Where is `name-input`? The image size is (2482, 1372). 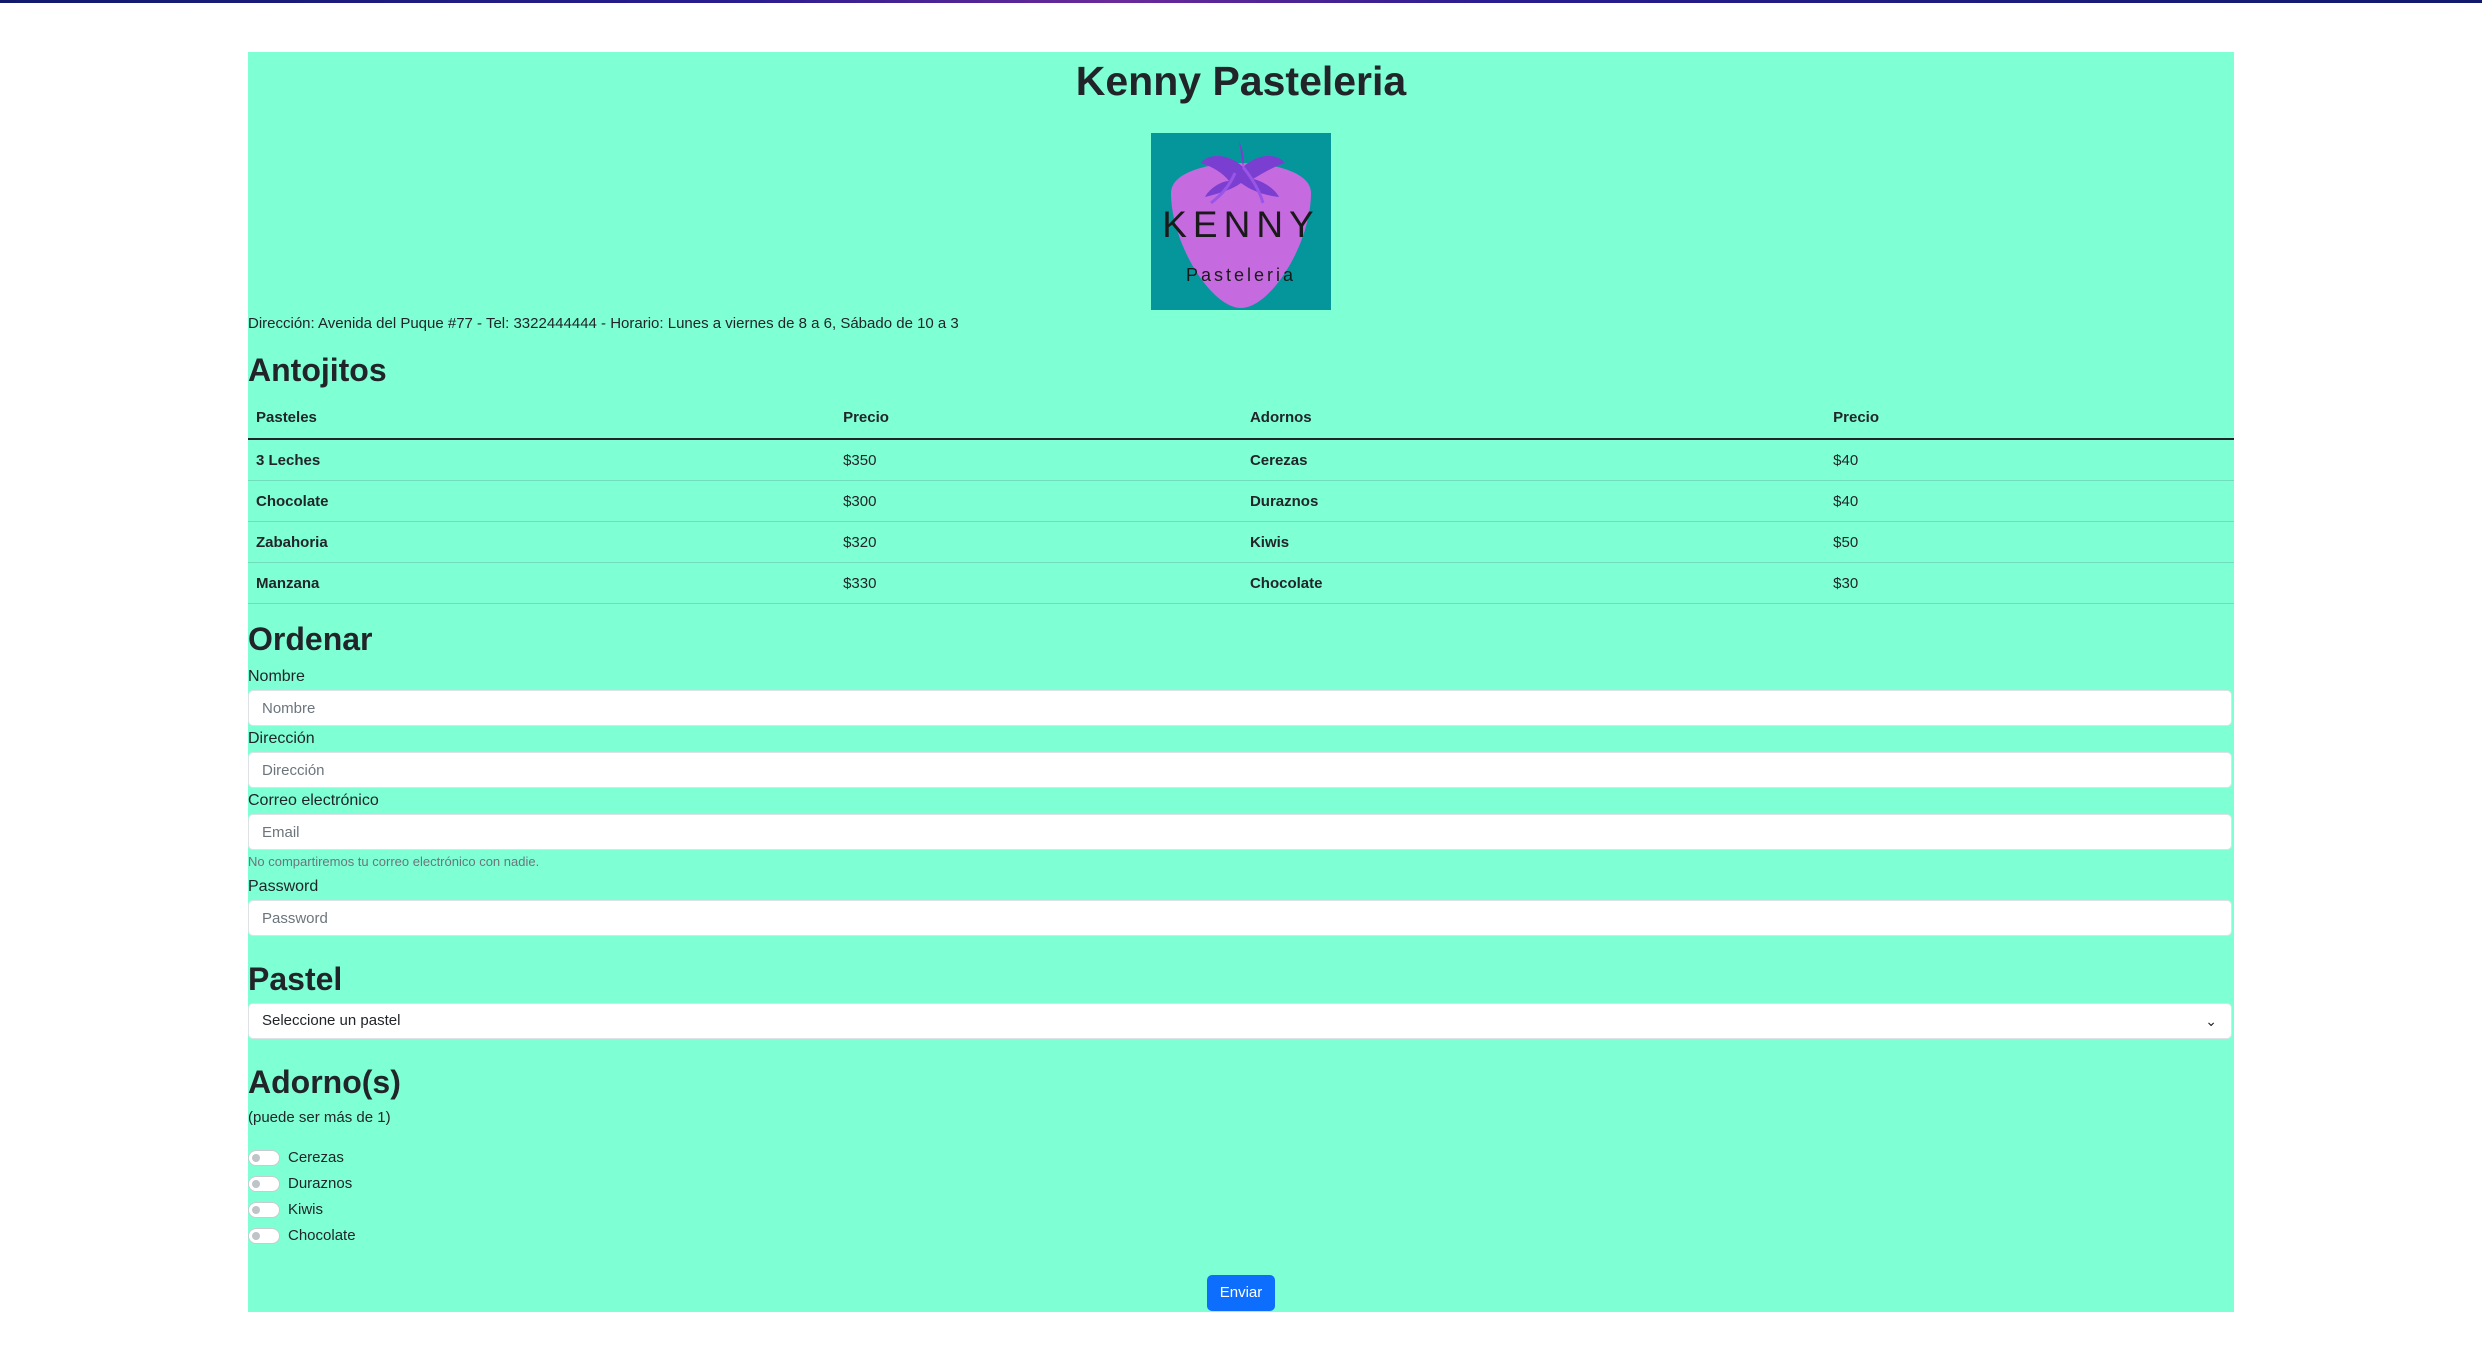
name-input is located at coordinates (1240, 708).